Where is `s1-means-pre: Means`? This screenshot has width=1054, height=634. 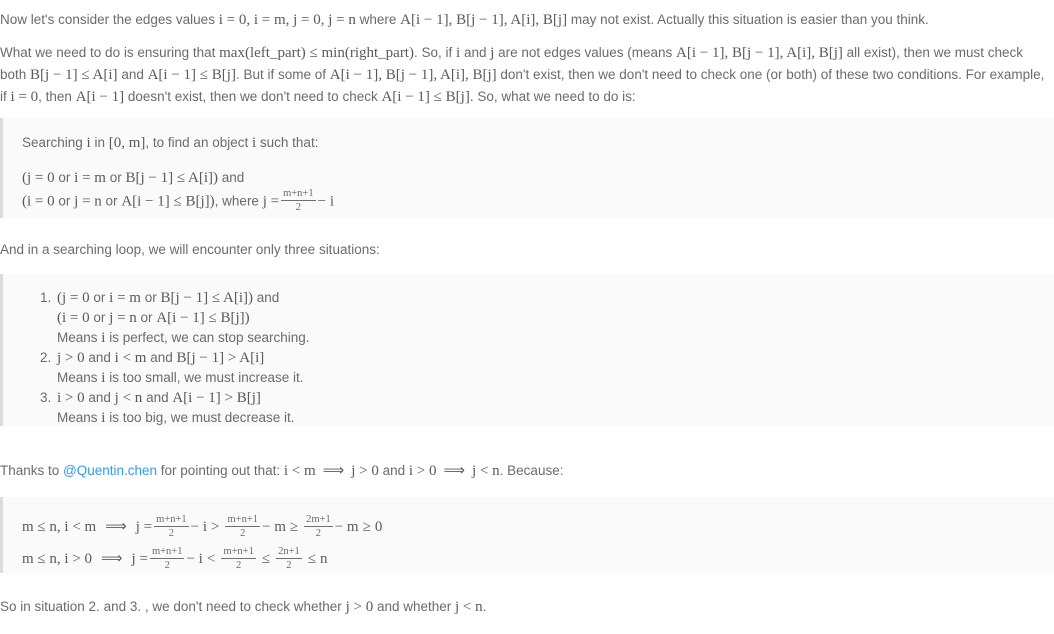
s1-means-pre: Means is located at coordinates (79, 337).